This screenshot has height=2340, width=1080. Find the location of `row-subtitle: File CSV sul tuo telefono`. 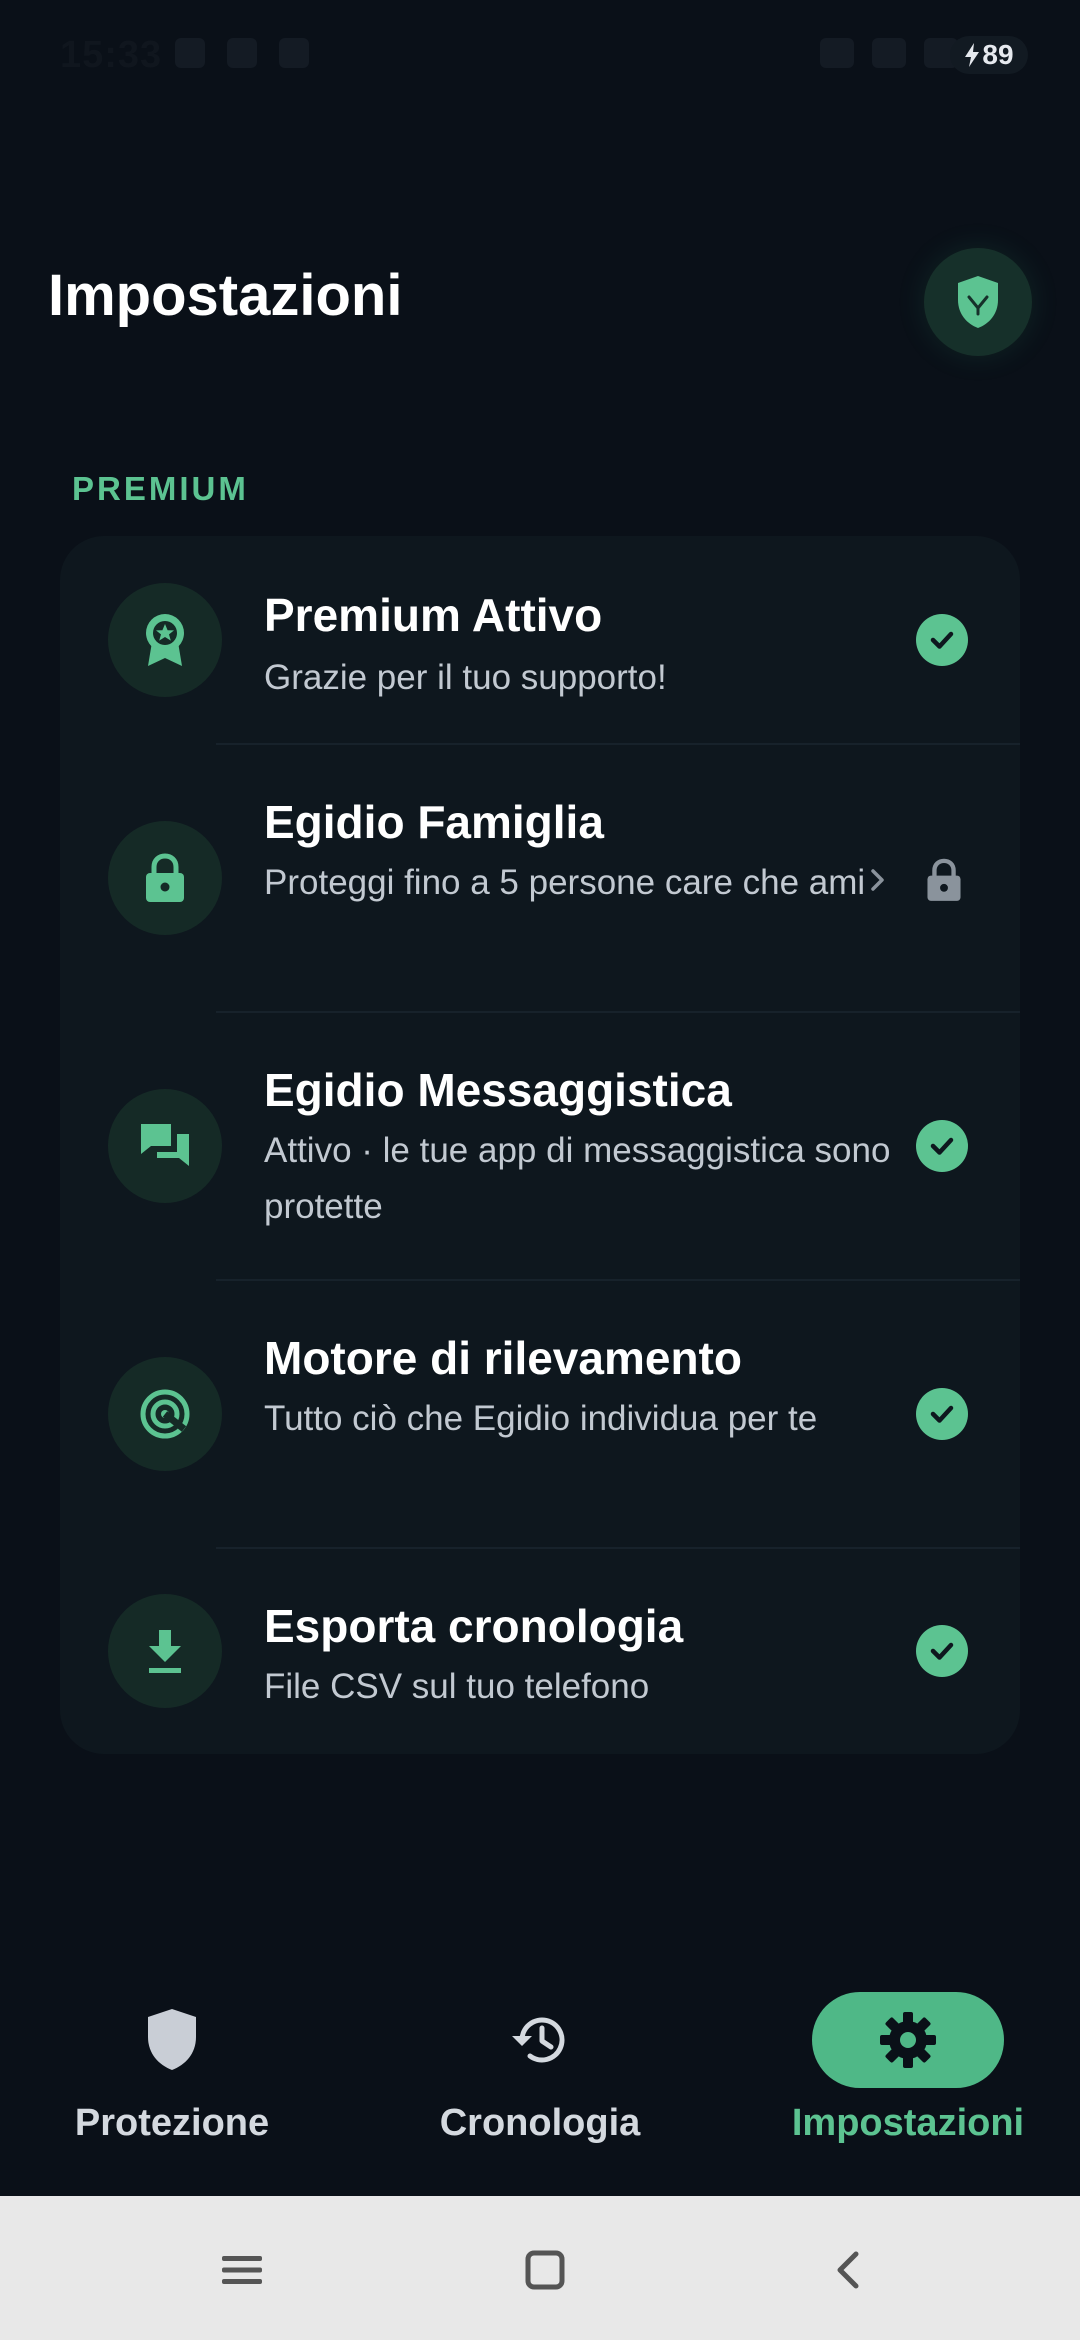

row-subtitle: File CSV sul tuo telefono is located at coordinates (457, 1686).